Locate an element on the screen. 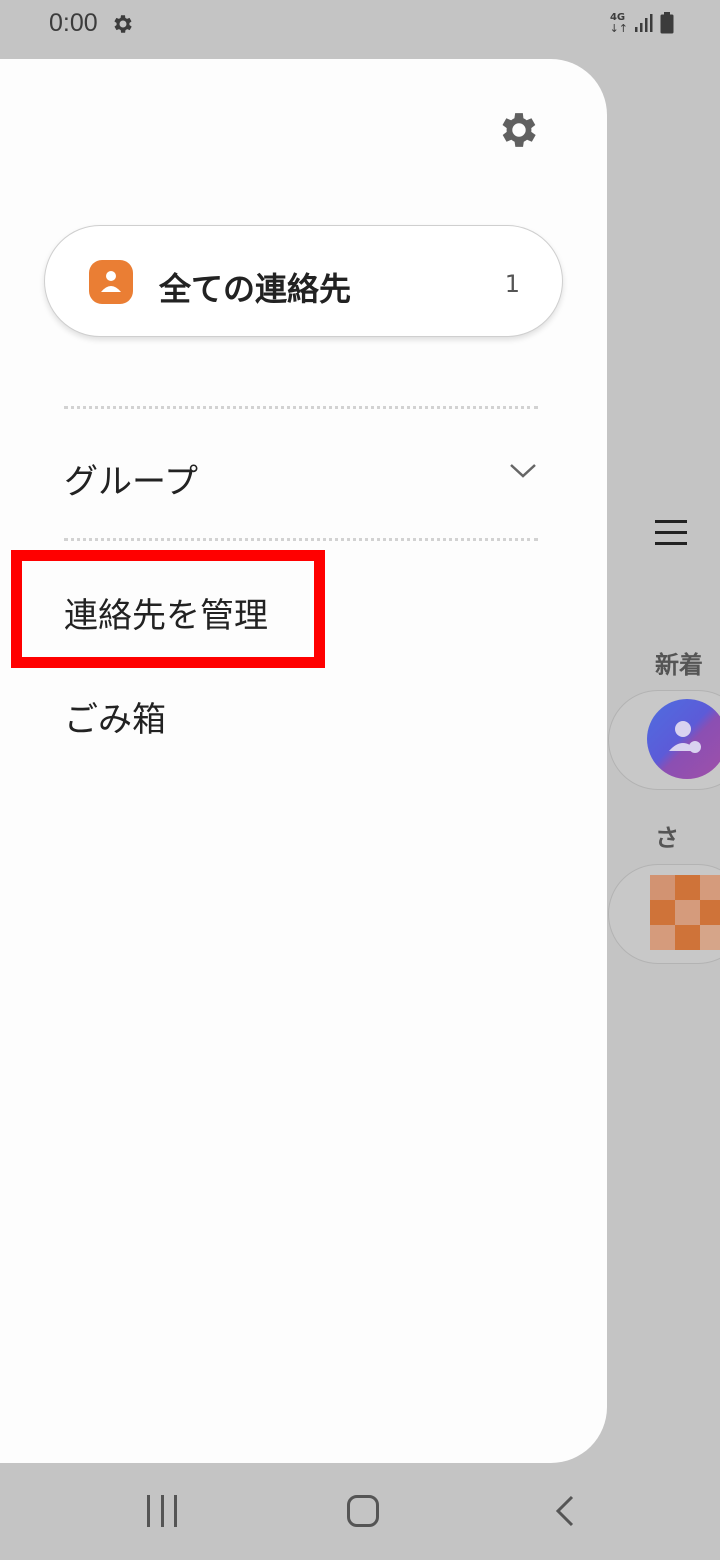 This screenshot has width=720, height=1560. avatar-pixelated is located at coordinates (685, 912).